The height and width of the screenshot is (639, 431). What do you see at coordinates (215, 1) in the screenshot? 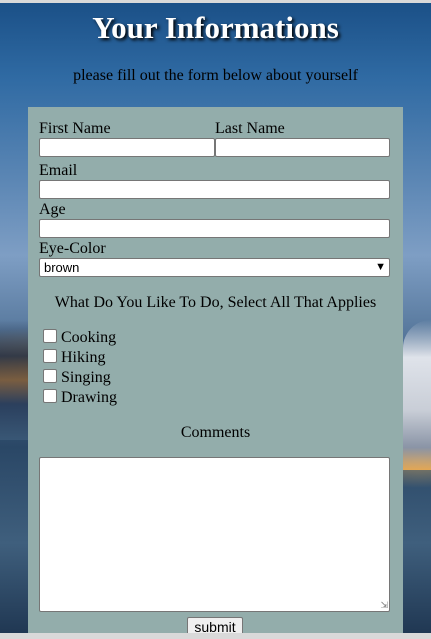
I see `window-top-edge` at bounding box center [215, 1].